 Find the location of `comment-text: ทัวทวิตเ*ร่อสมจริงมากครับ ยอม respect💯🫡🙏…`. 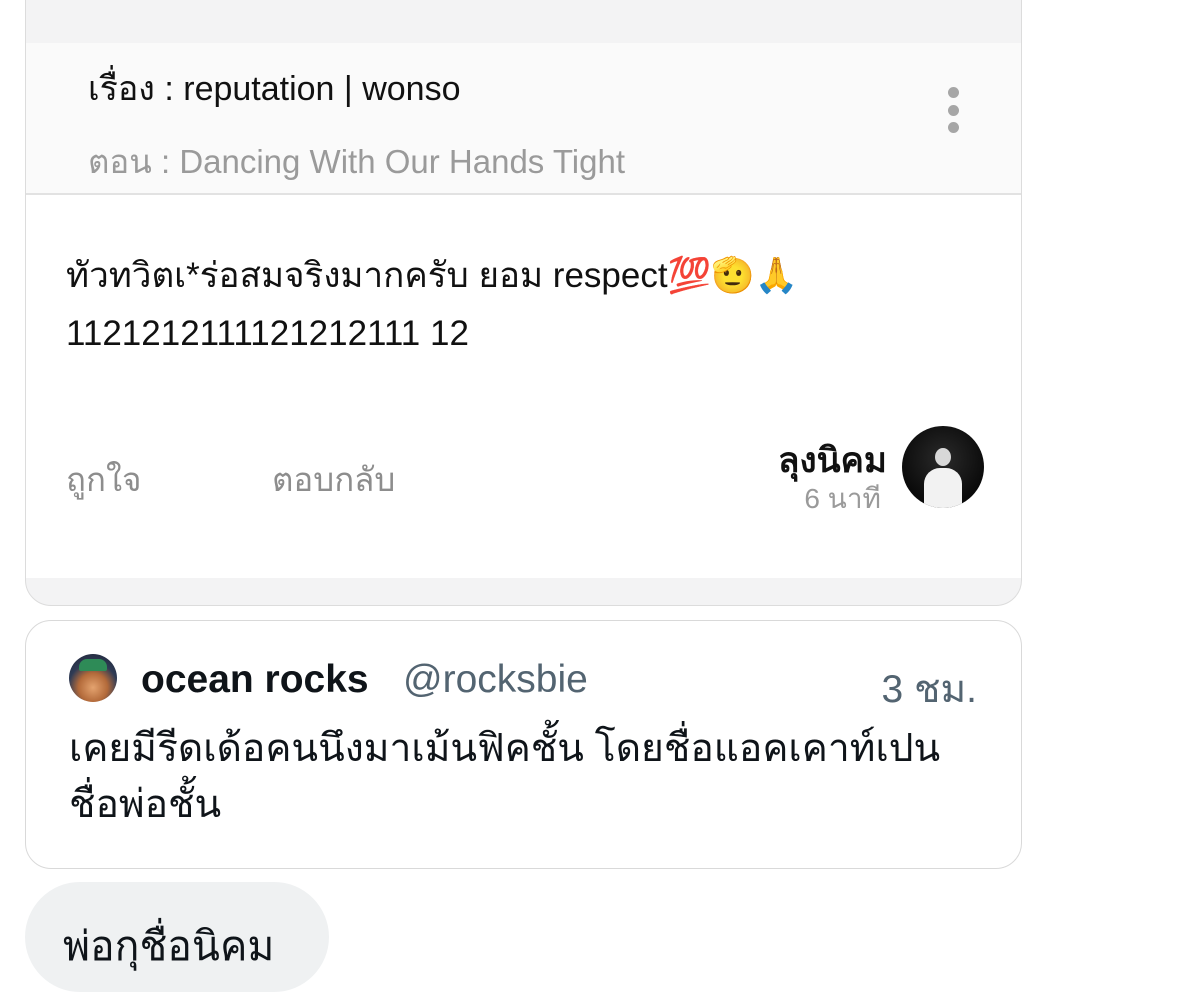

comment-text: ทัวทวิตเ*ร่อสมจริงมากครับ ยอม respect💯🫡🙏… is located at coordinates (432, 304).